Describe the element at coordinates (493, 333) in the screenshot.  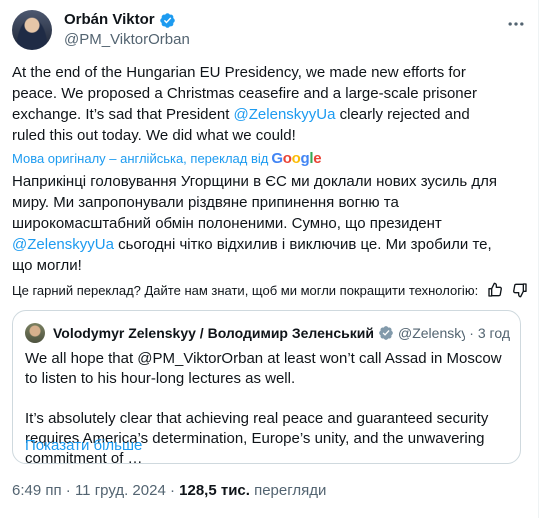
I see `quoted-post-time: 3 год` at that location.